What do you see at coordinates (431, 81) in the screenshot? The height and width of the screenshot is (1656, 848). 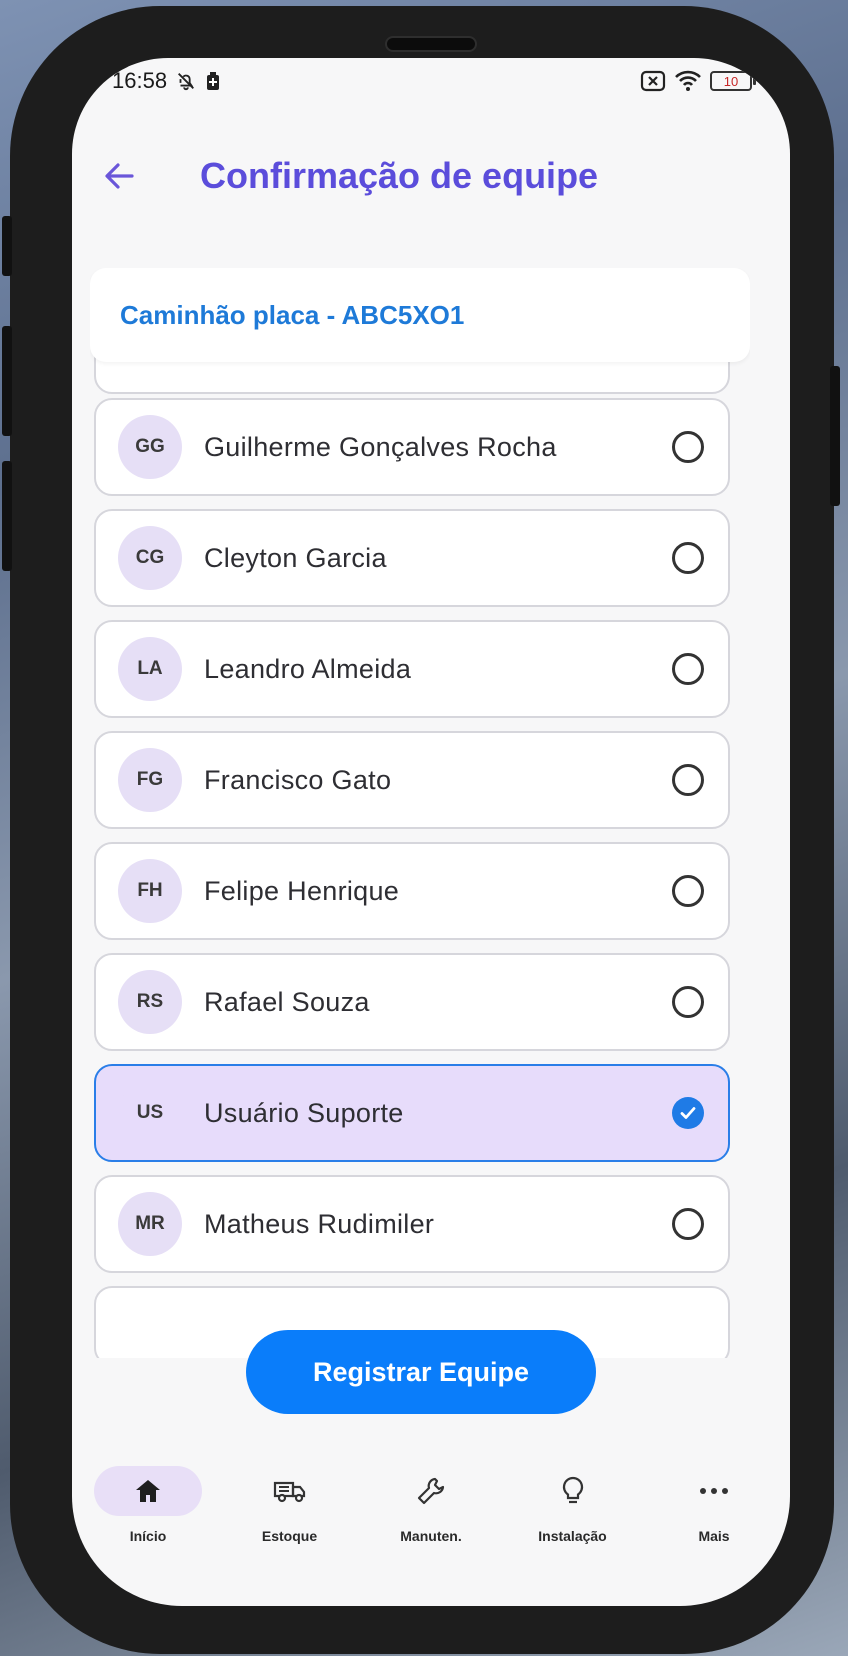 I see `status-bar: 16:58 10` at bounding box center [431, 81].